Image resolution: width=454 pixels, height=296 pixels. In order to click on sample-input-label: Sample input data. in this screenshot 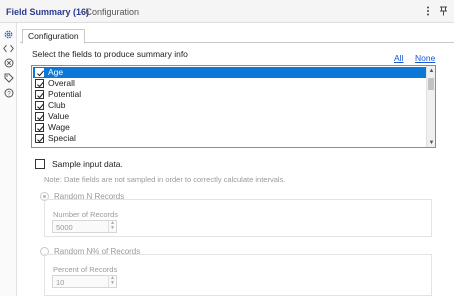, I will do `click(87, 164)`.